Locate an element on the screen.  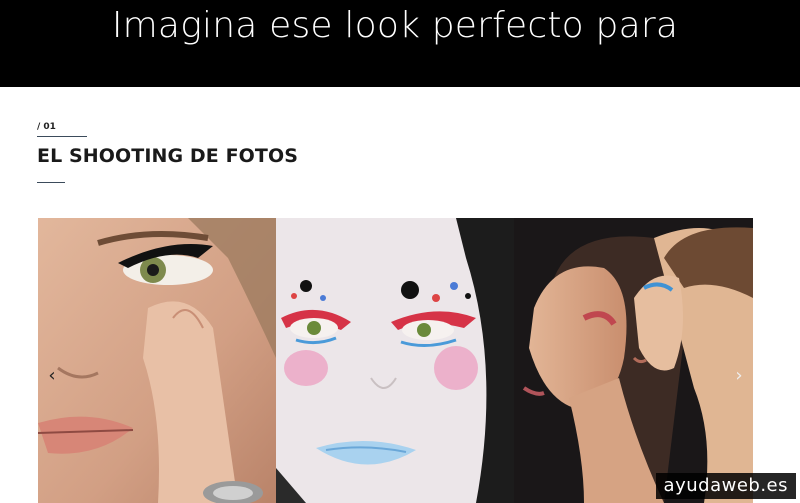
section-divider-bottom is located at coordinates (51, 182).